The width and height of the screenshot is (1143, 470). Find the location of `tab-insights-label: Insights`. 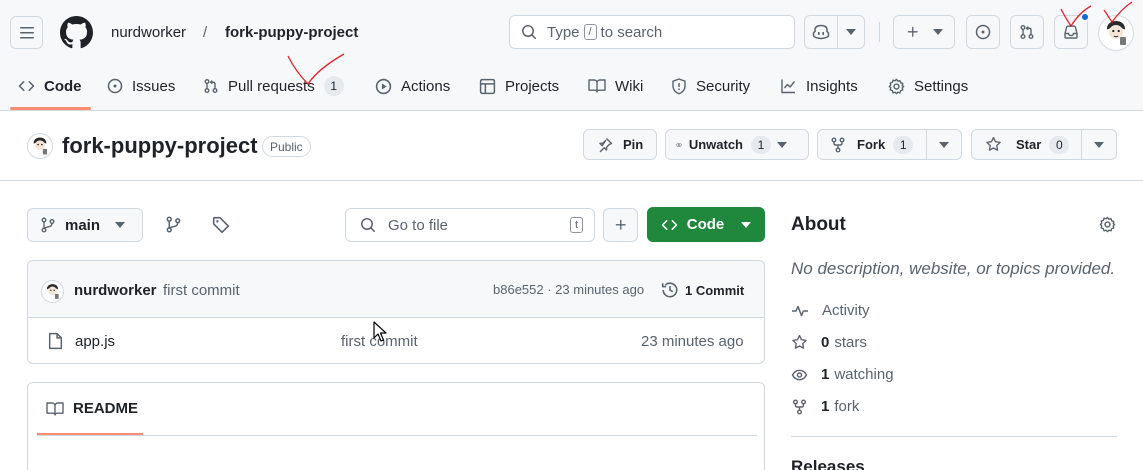

tab-insights-label: Insights is located at coordinates (832, 86).